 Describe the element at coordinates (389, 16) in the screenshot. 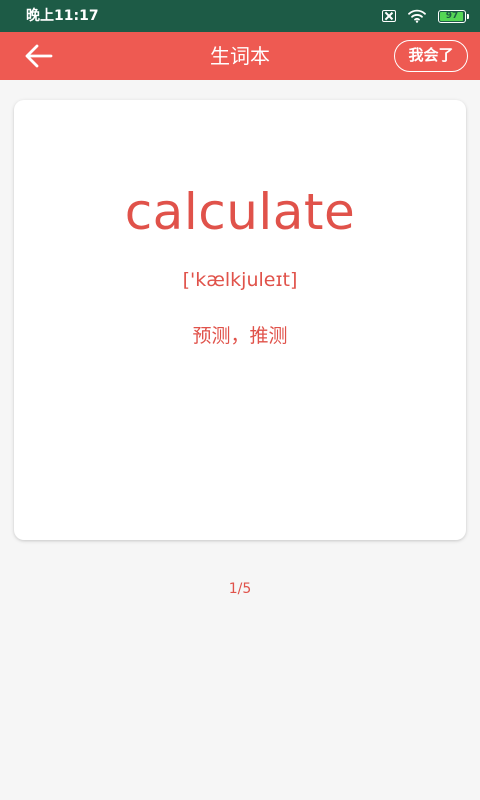

I see `sim-off-icon` at that location.